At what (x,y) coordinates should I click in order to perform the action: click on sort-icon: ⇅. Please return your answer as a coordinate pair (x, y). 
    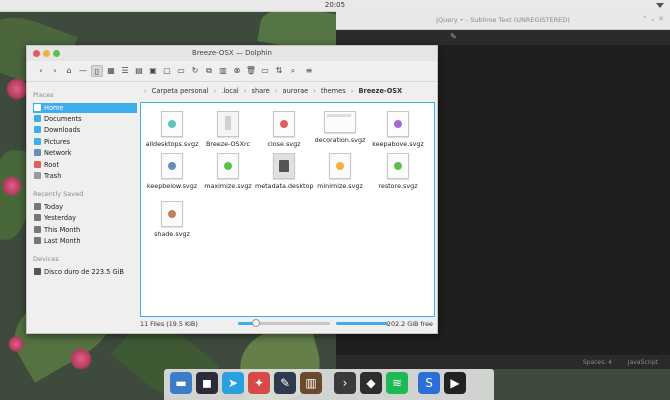
    Looking at the image, I should click on (279, 71).